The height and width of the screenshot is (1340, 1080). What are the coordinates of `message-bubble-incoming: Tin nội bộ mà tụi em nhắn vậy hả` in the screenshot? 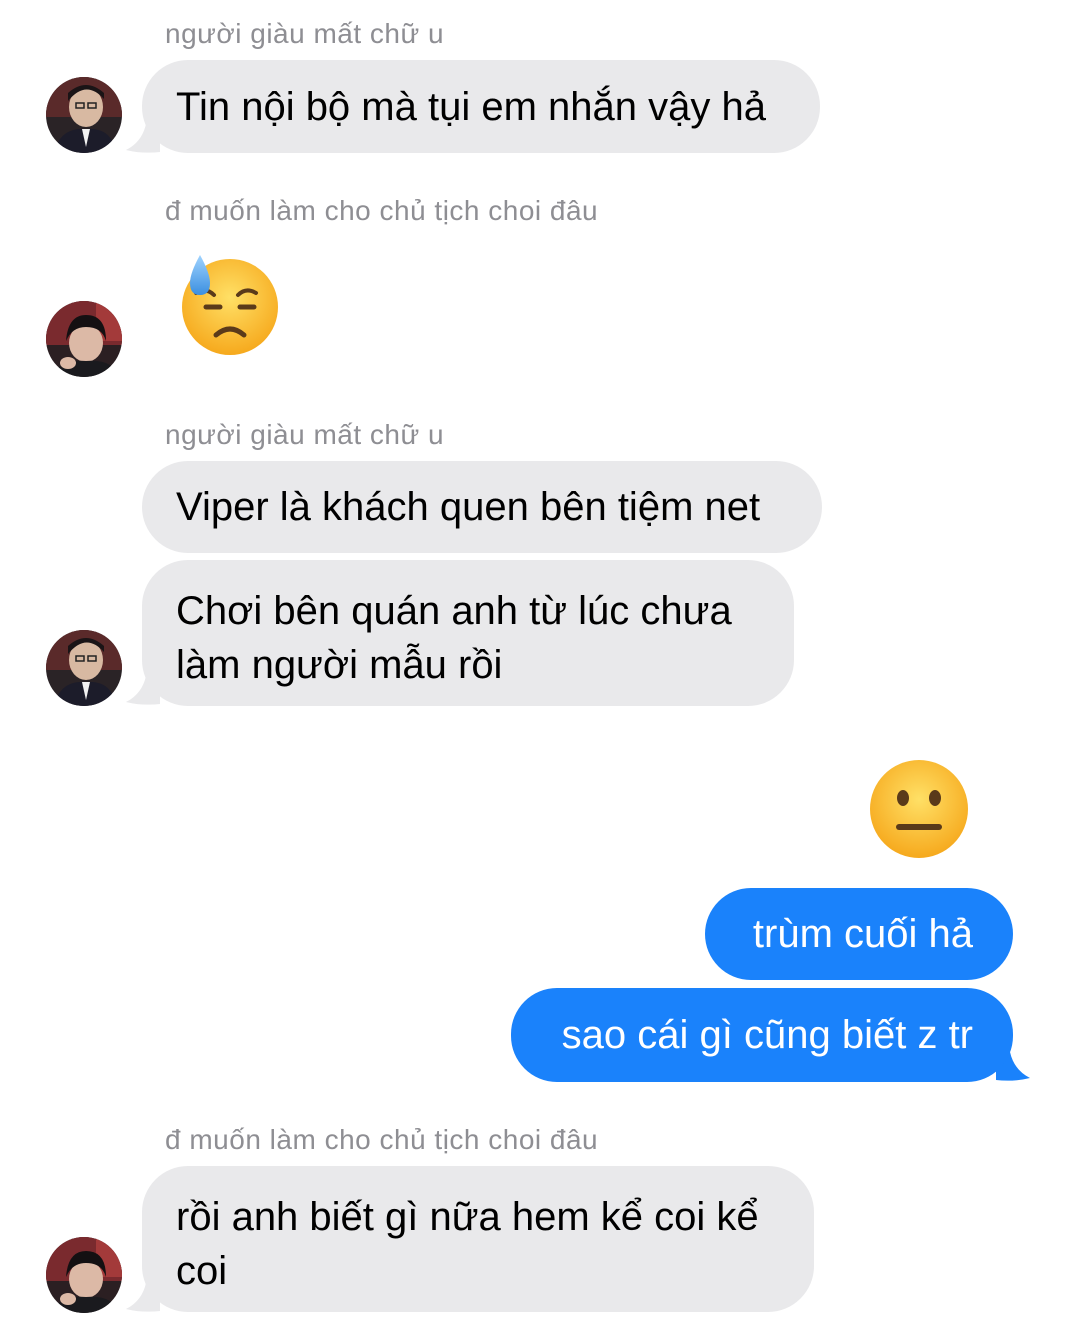 It's located at (481, 106).